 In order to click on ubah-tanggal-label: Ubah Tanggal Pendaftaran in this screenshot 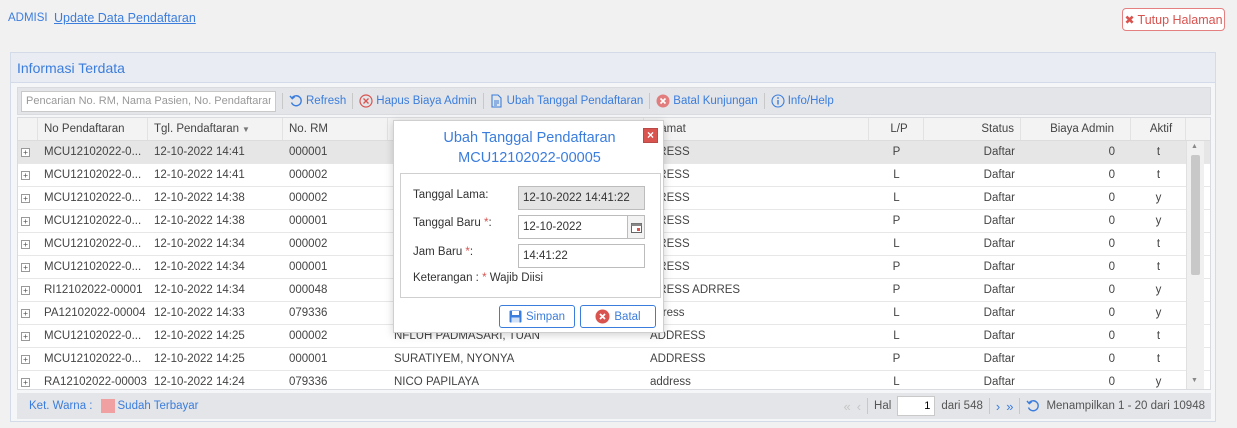, I will do `click(575, 101)`.